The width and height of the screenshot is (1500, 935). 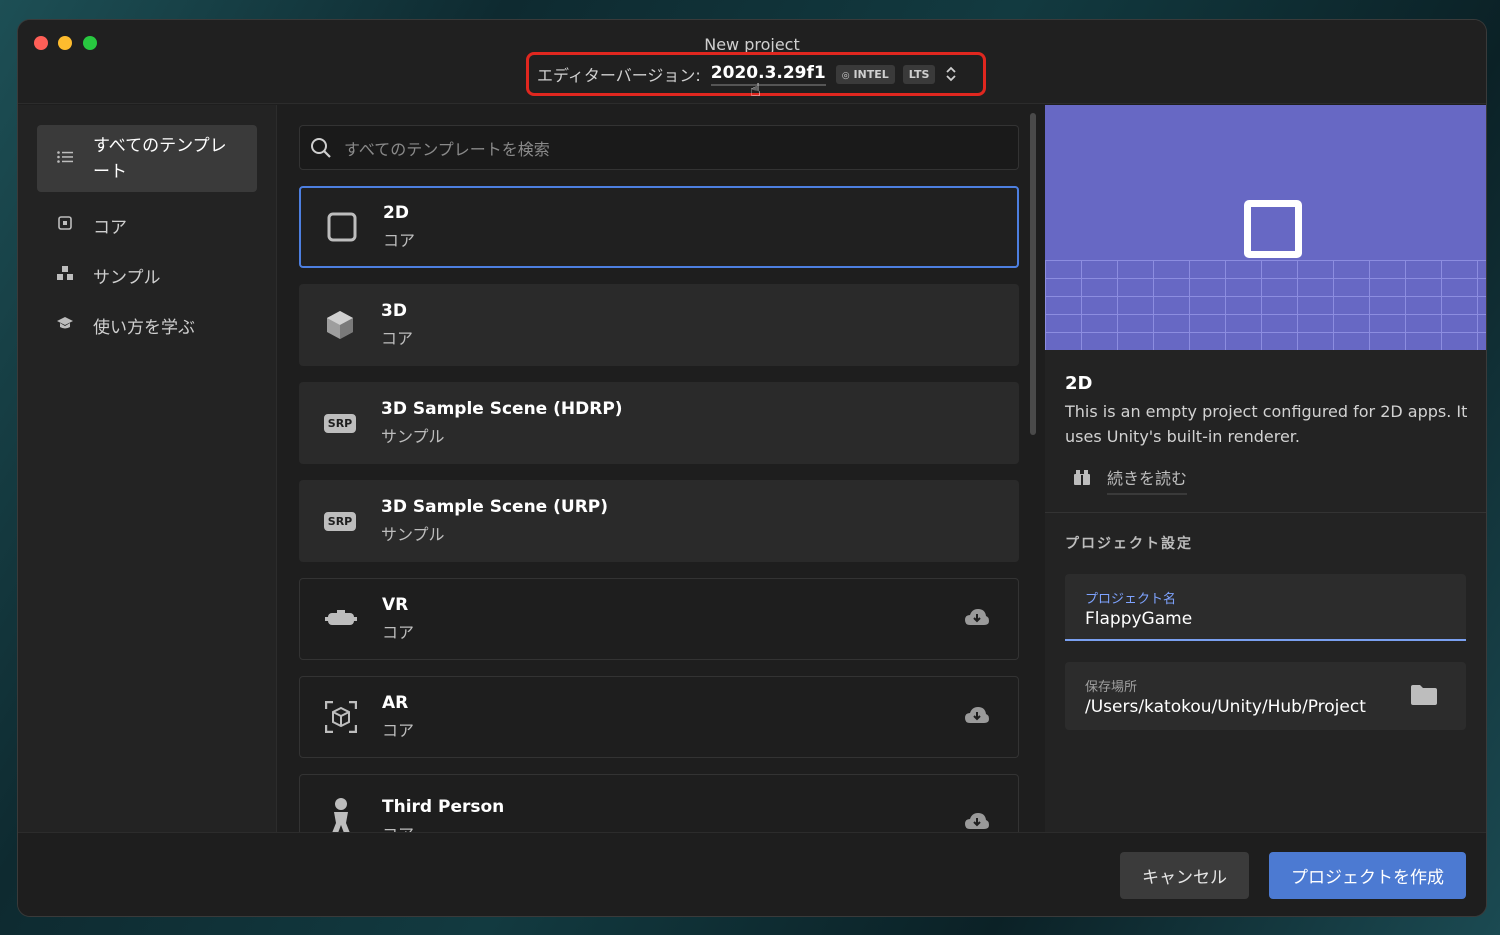 What do you see at coordinates (871, 74) in the screenshot?
I see `intel-chip-label: INTEL` at bounding box center [871, 74].